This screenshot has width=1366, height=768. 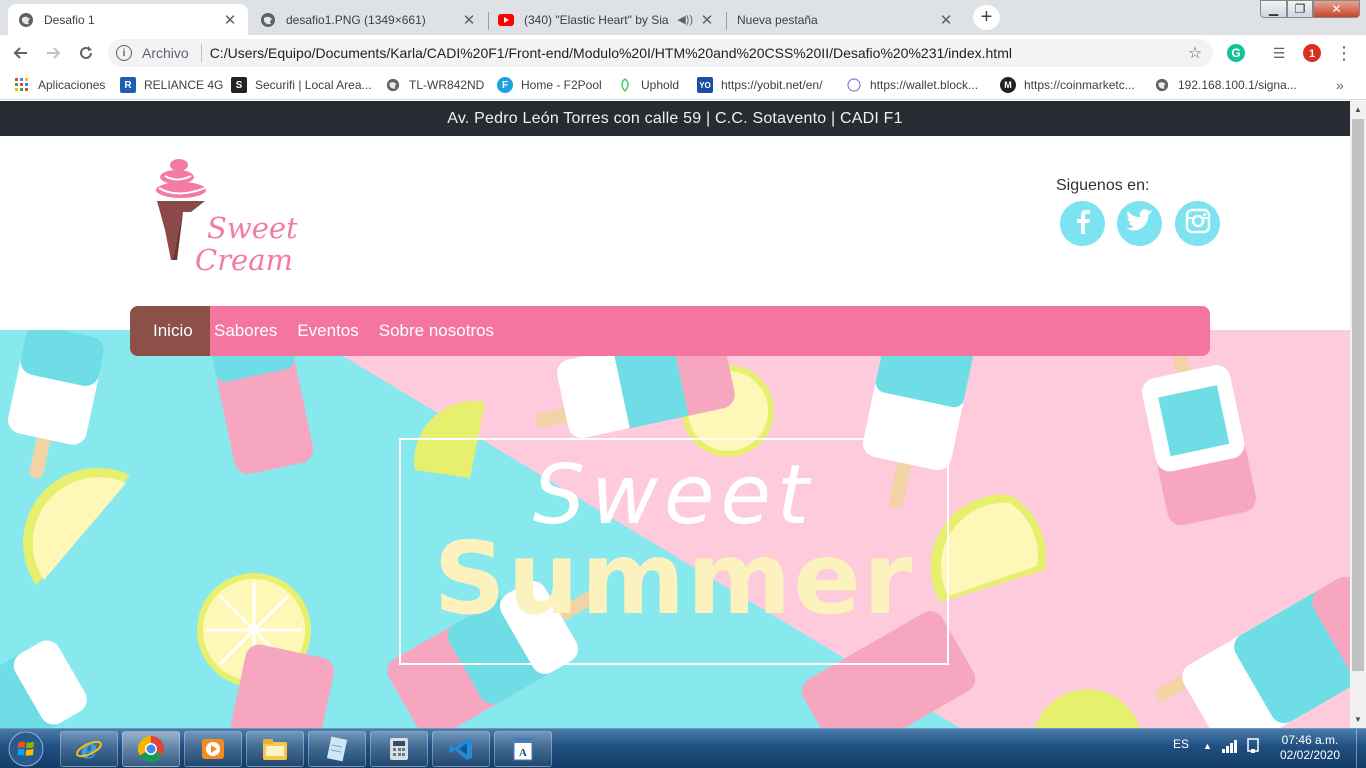 What do you see at coordinates (705, 85) in the screenshot?
I see `yobit-icon: YO` at bounding box center [705, 85].